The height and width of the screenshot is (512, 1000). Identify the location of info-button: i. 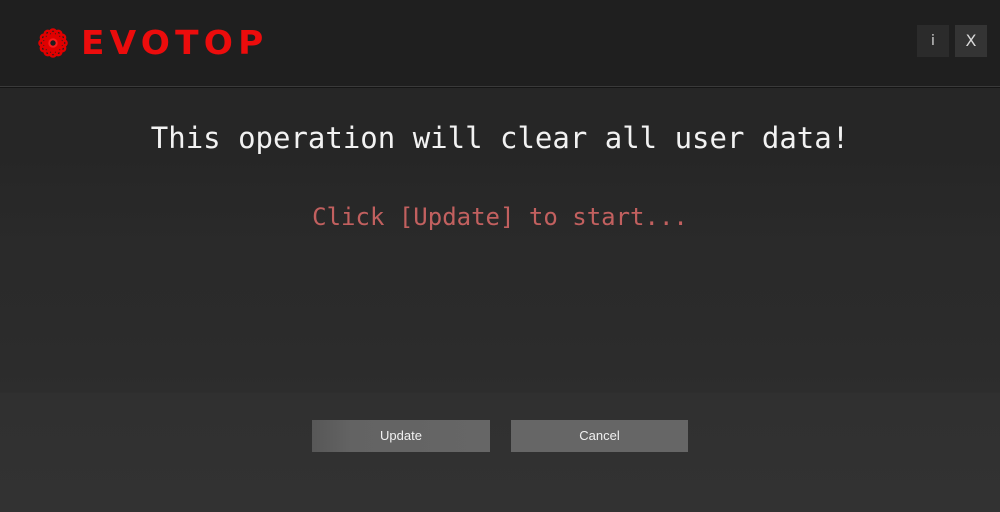
(933, 41).